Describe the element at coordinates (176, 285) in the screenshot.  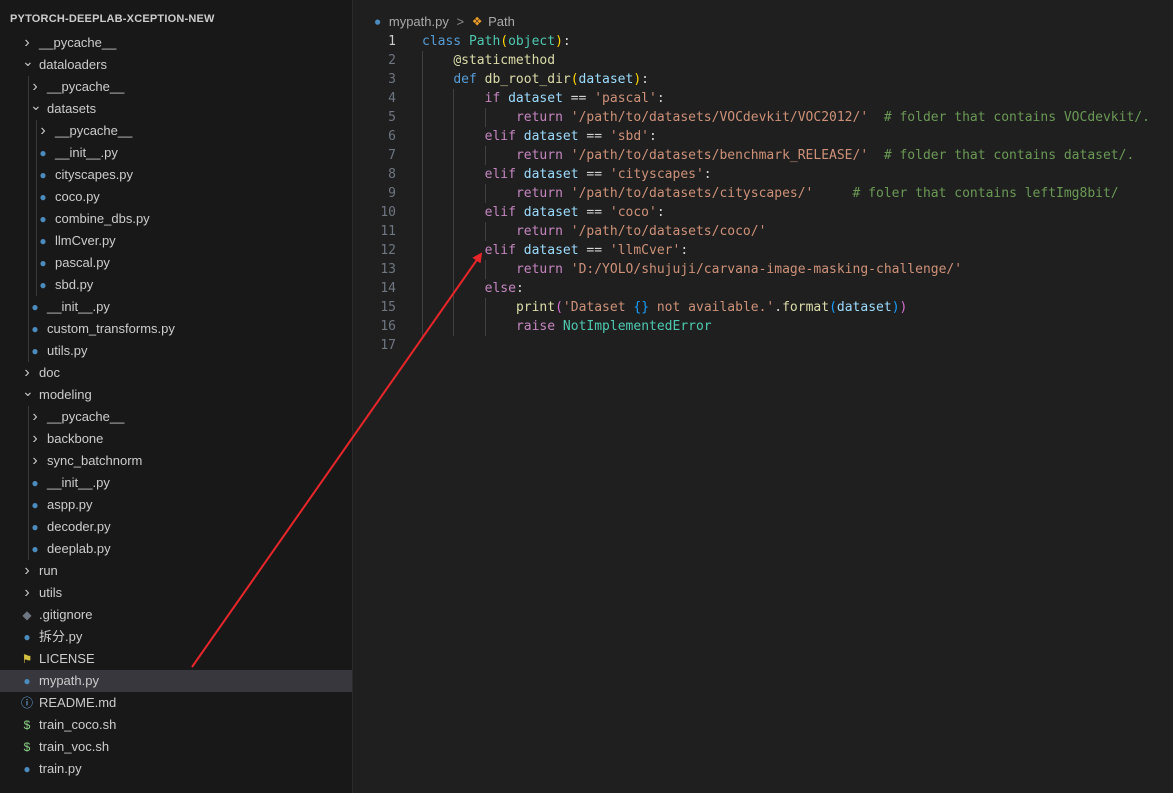
I see `file-item: ● sbd.py` at that location.